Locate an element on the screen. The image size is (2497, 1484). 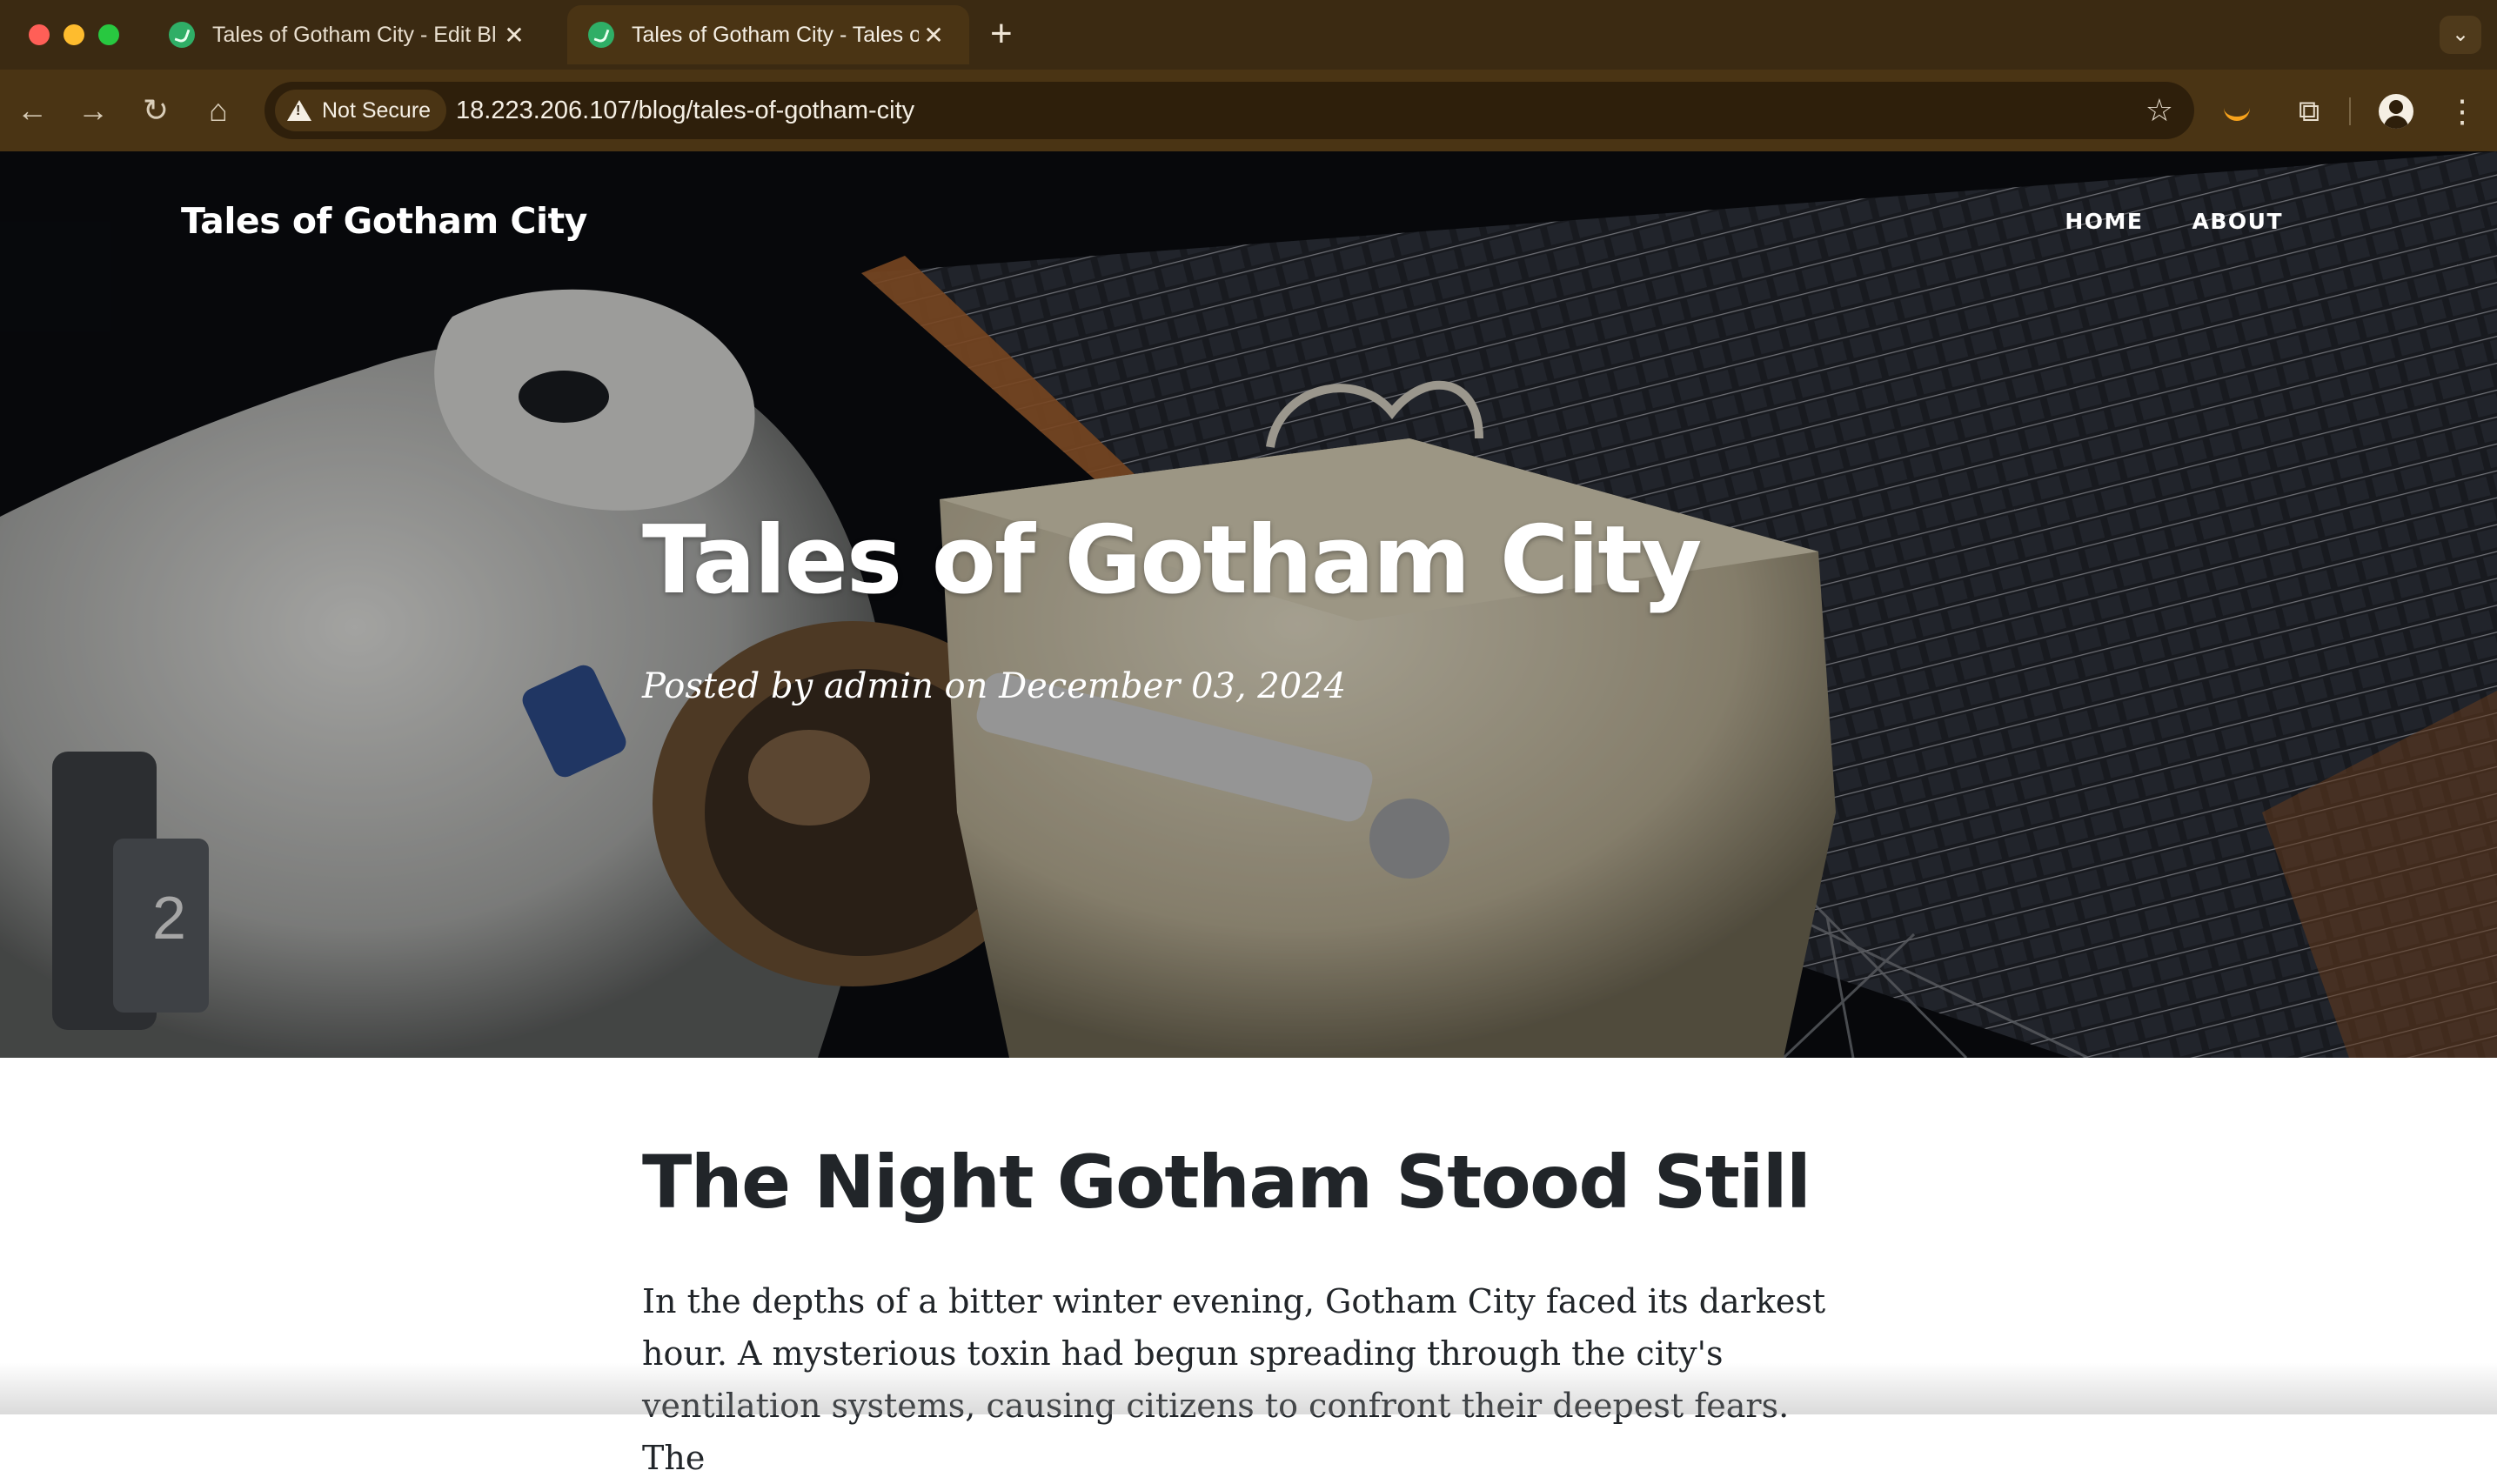
tab-title: Tales of Gotham City - Edit Bl is located at coordinates (354, 35).